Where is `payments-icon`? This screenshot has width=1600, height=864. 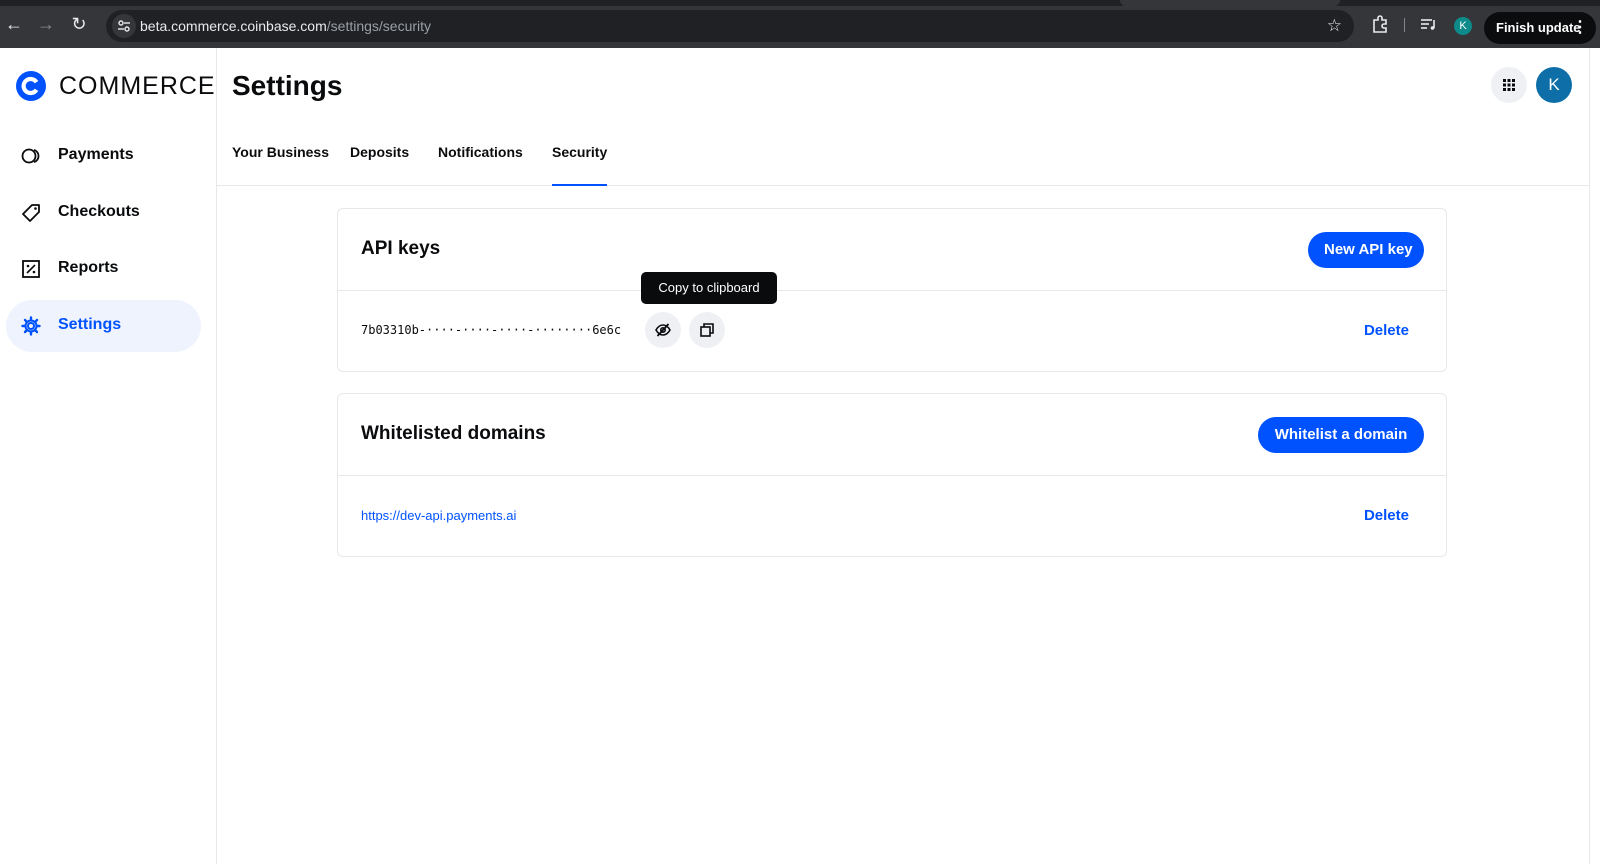 payments-icon is located at coordinates (30, 156).